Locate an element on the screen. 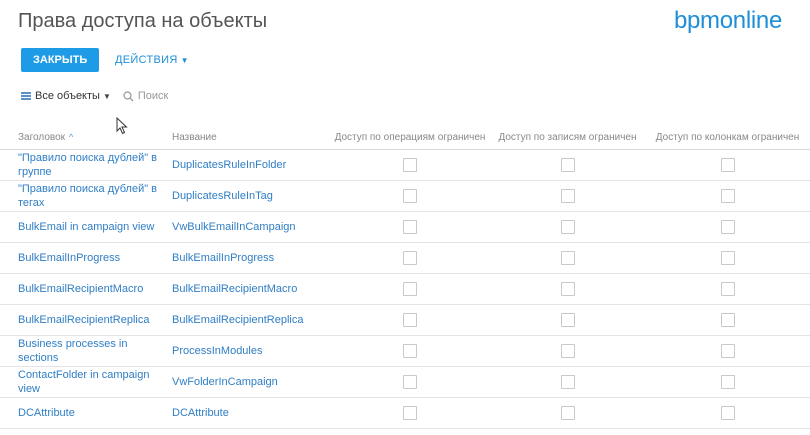 This screenshot has height=435, width=810. column-header-columns: Доступ по колонкам ограничен is located at coordinates (727, 130).